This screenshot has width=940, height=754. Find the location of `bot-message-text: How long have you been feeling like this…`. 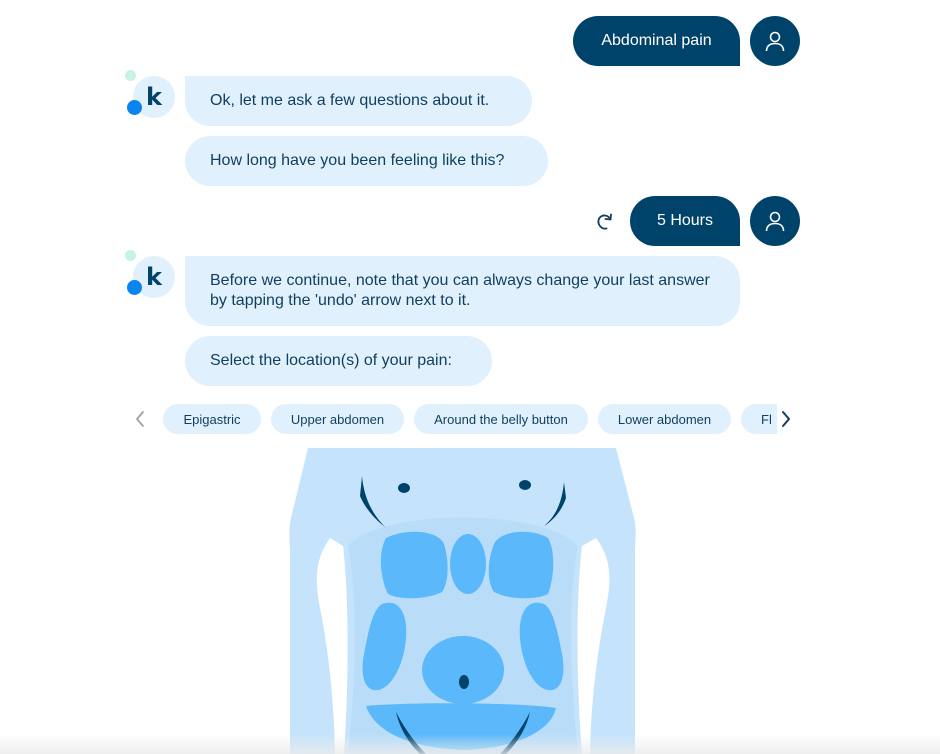

bot-message-text: How long have you been feeling like this… is located at coordinates (357, 160).